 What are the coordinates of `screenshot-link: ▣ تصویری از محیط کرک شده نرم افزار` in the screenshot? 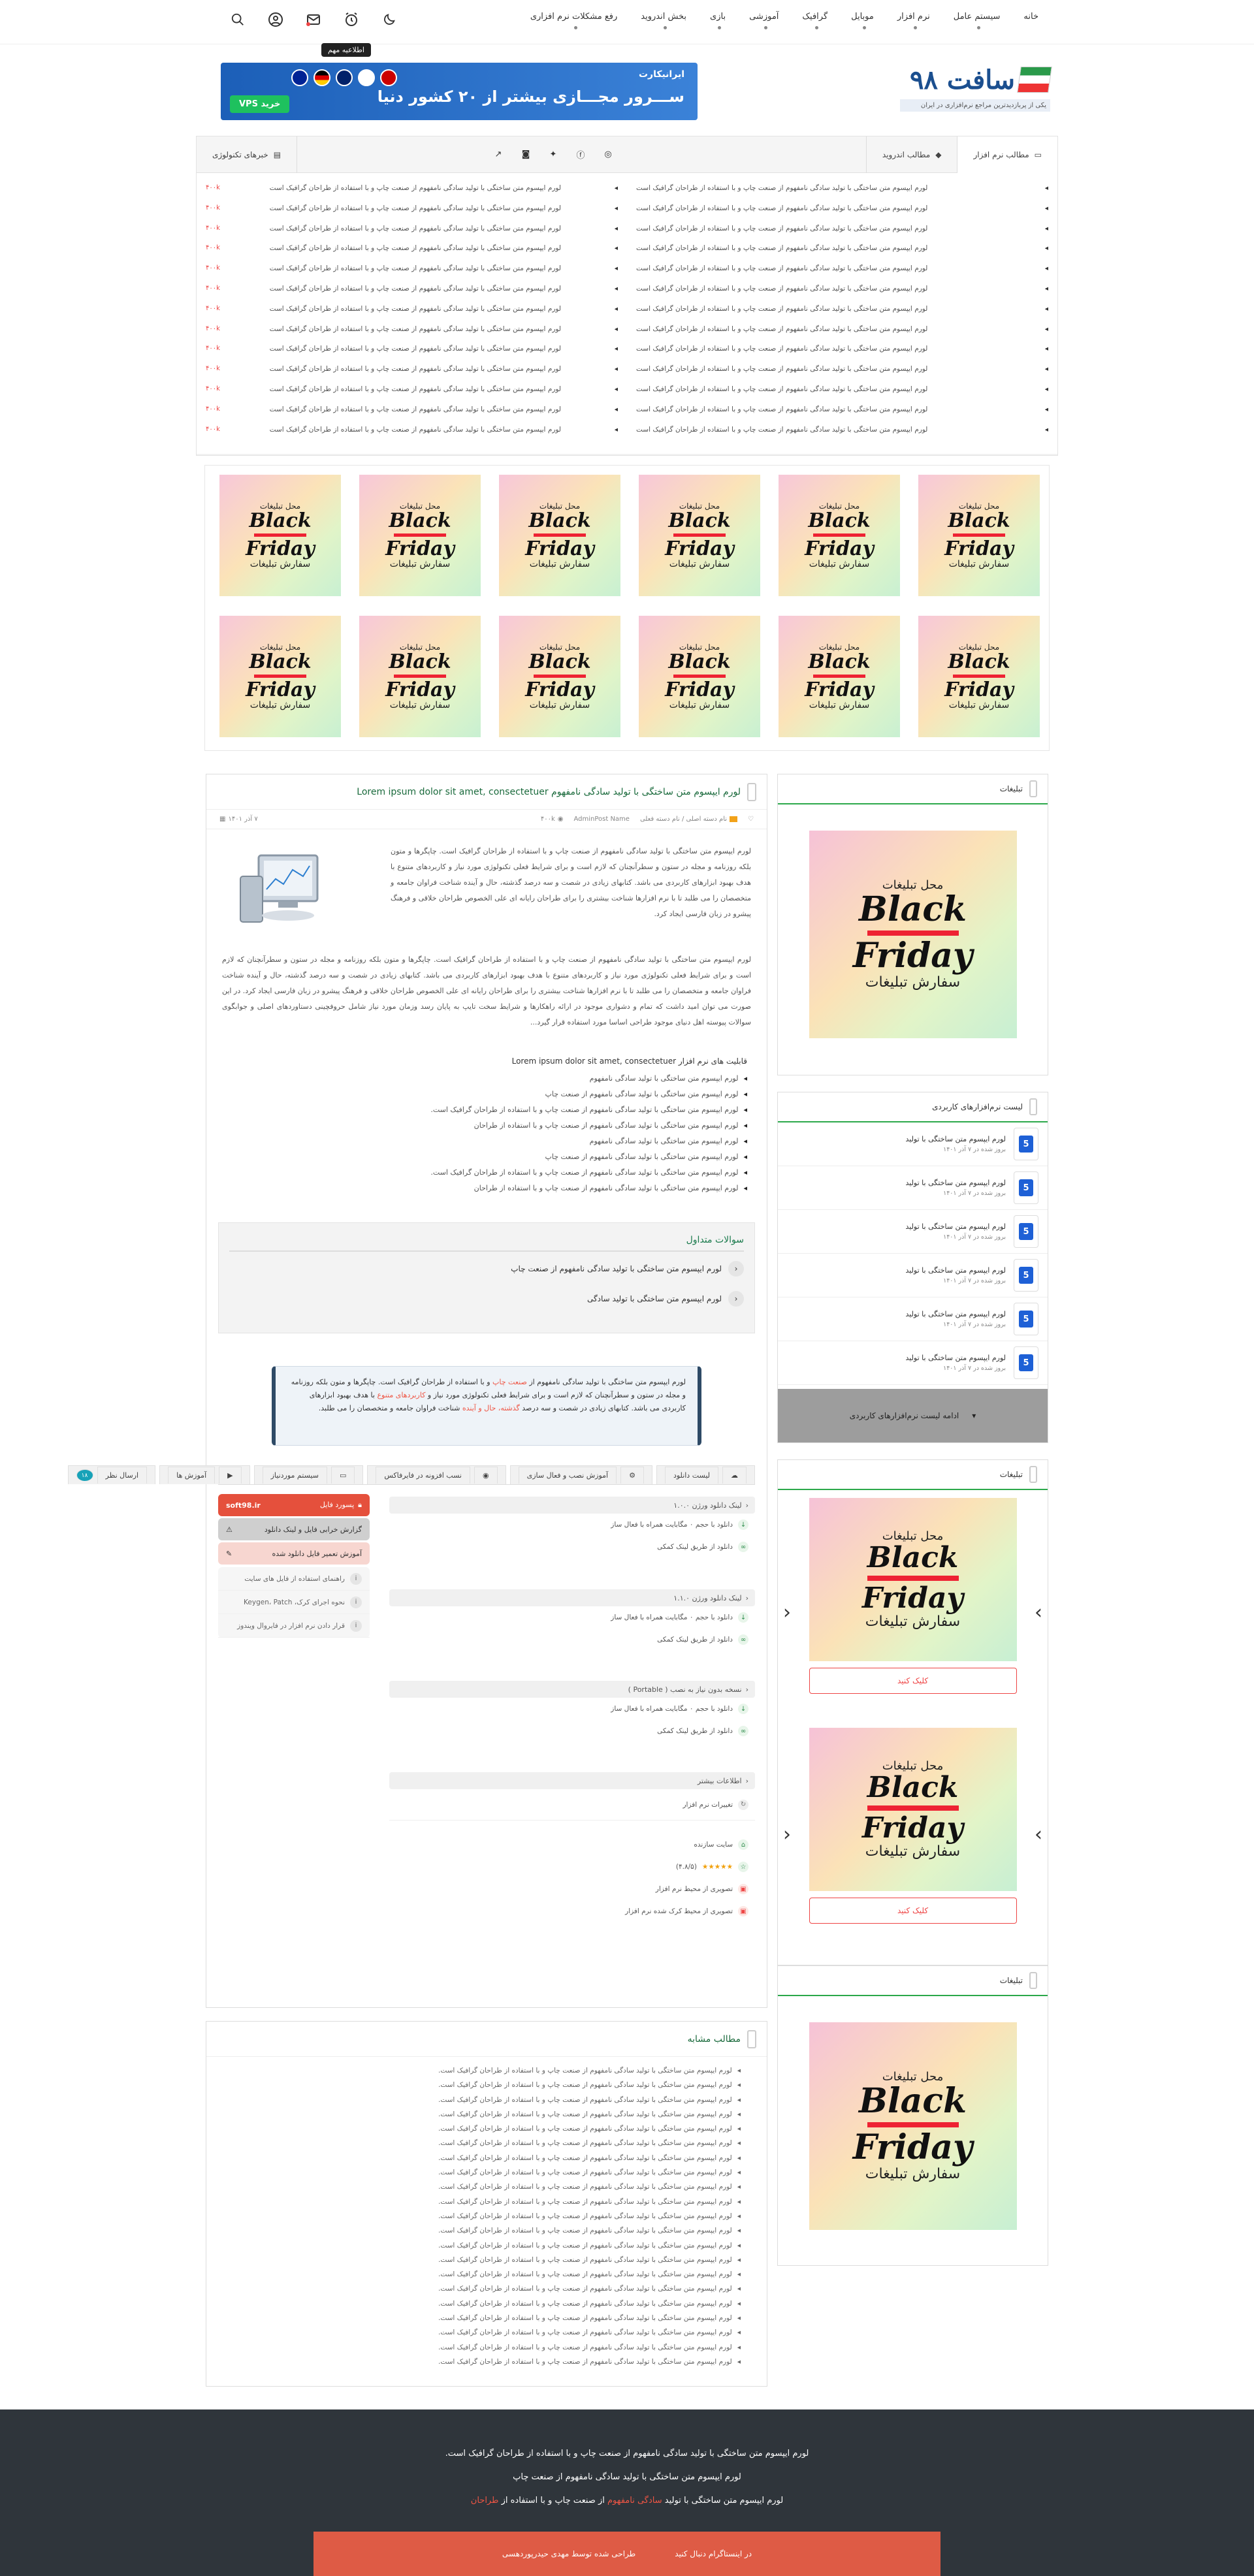 It's located at (572, 1911).